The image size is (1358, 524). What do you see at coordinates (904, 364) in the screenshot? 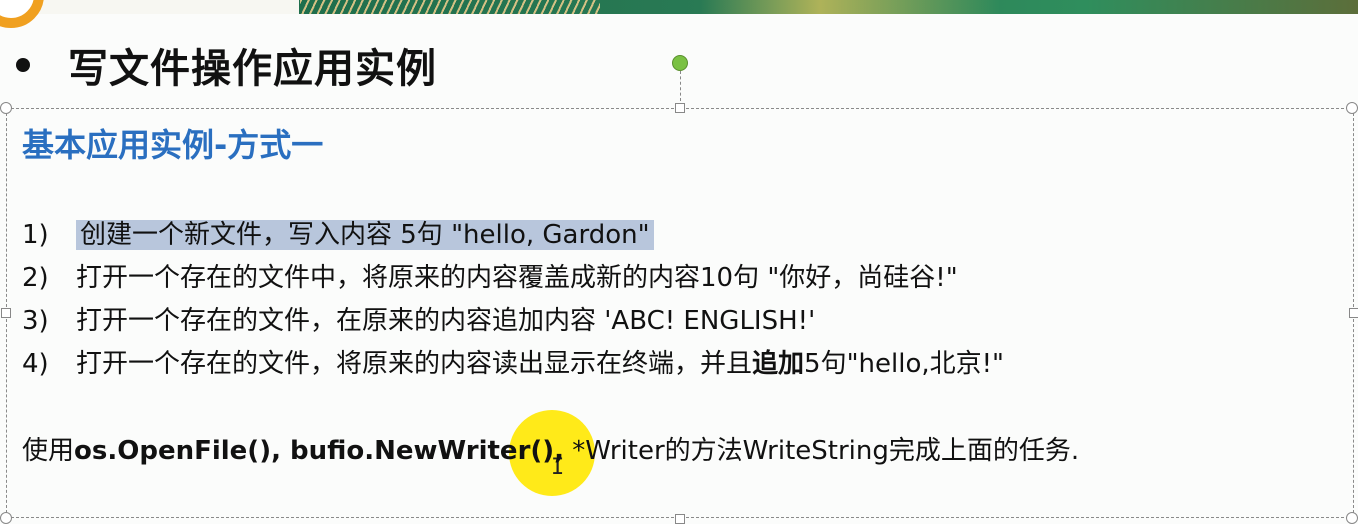
I see `task-text-tail: 5句"hello,北京!"` at bounding box center [904, 364].